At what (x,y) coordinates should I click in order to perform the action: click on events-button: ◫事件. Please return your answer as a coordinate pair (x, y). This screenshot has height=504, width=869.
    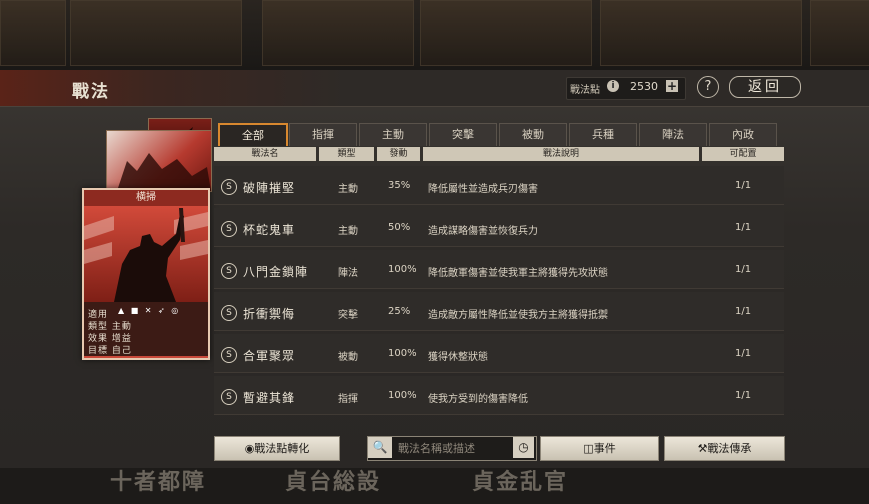
    Looking at the image, I should click on (599, 448).